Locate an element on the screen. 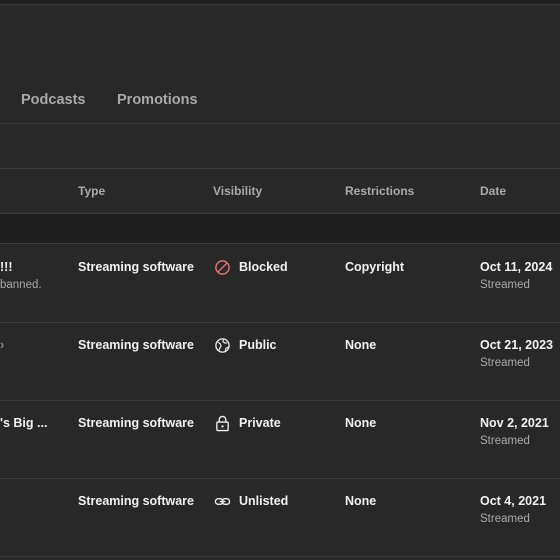 This screenshot has height=560, width=560. header-type: Type is located at coordinates (91, 191).